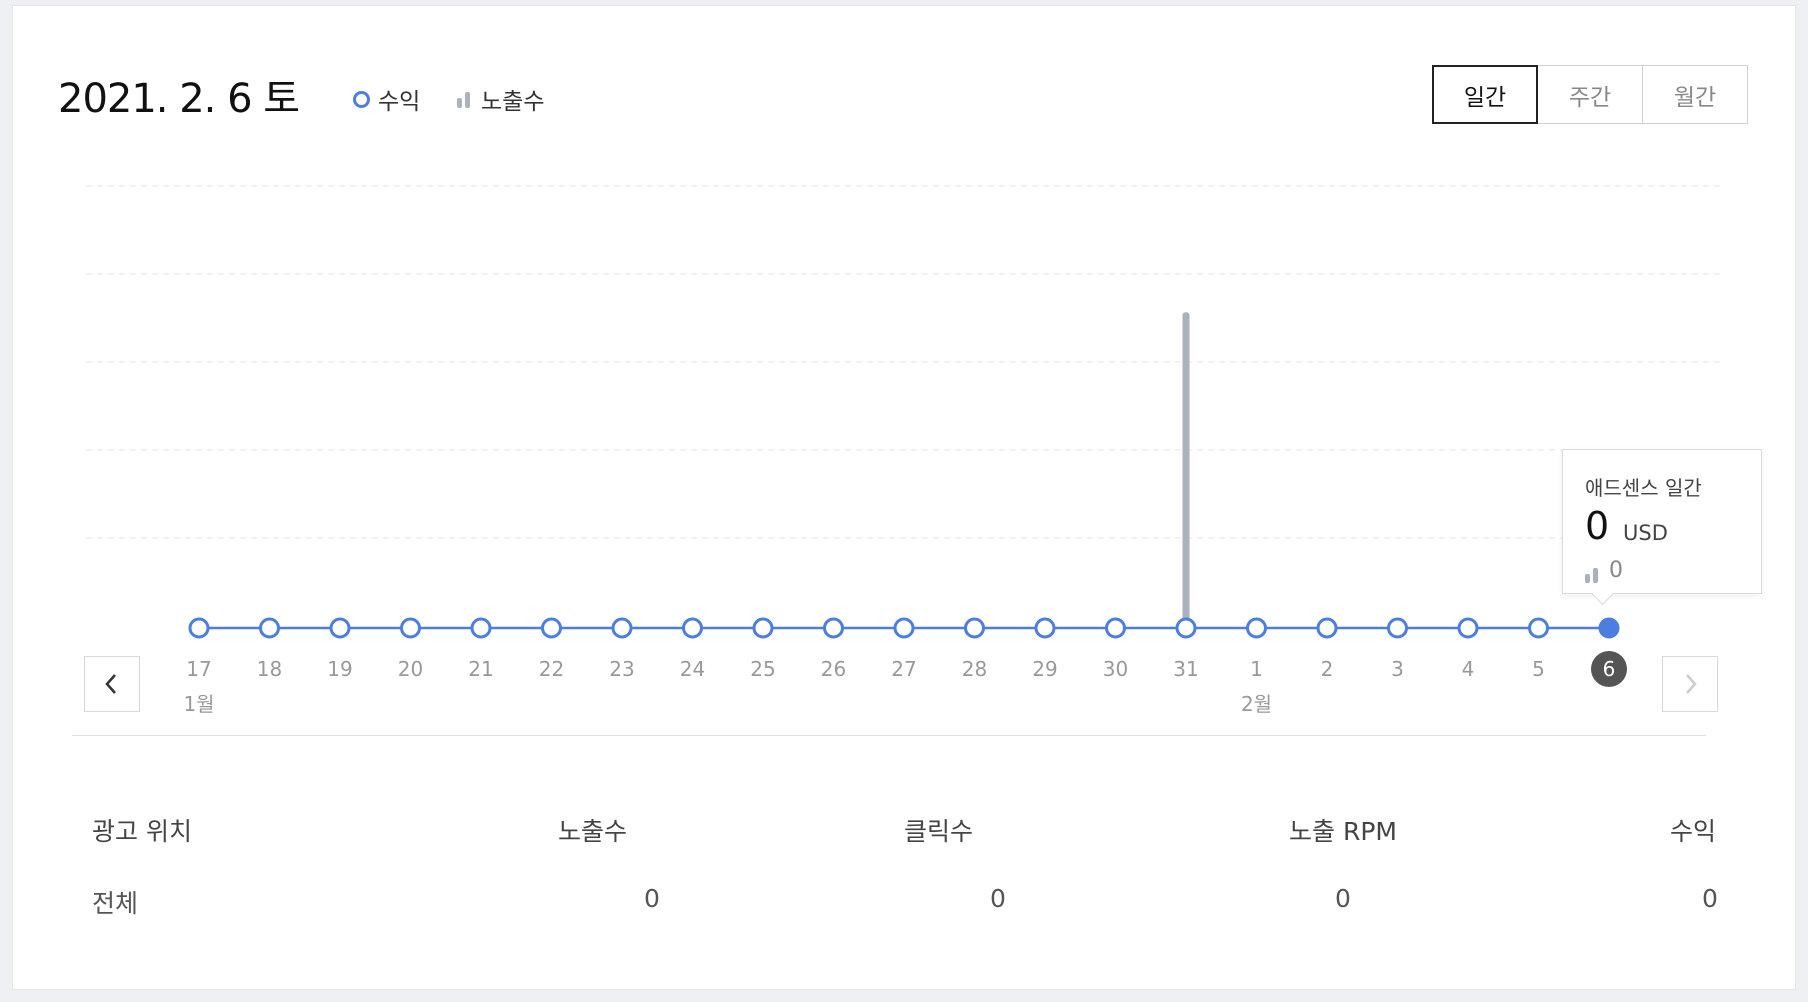  What do you see at coordinates (1643, 488) in the screenshot?
I see `tooltip-title: 애드센스 일간` at bounding box center [1643, 488].